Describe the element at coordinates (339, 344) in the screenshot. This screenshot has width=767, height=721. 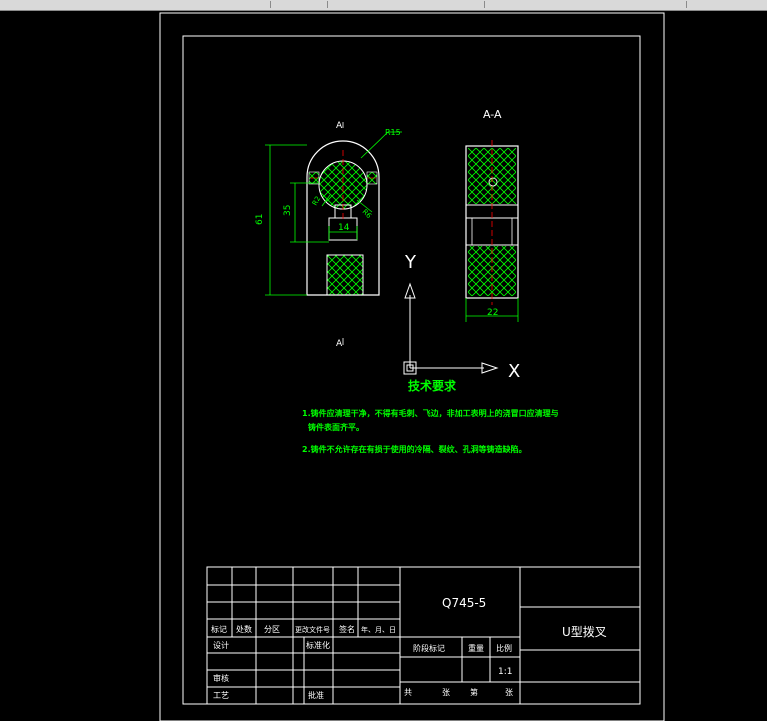
I see `section-mark-bottom: A` at that location.